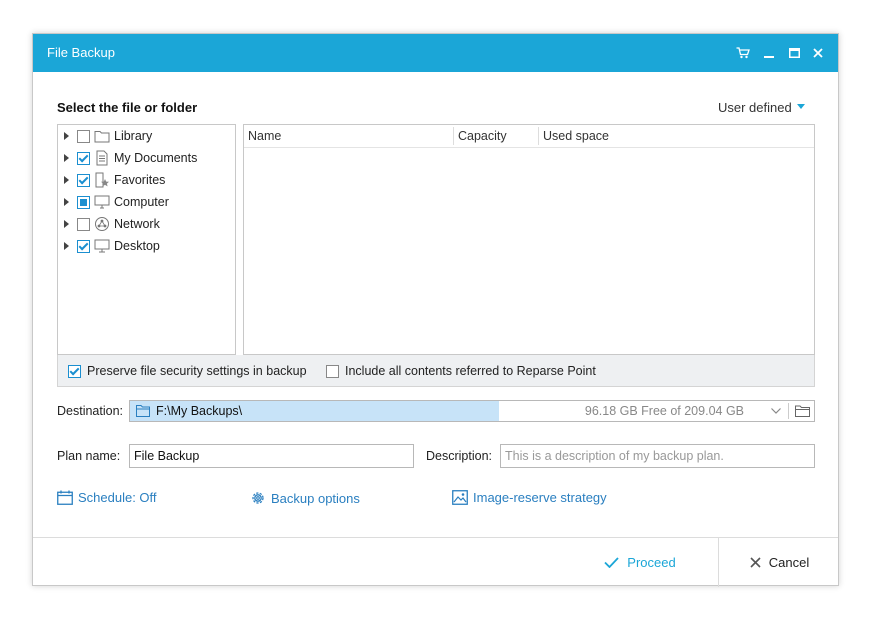  I want to click on file-list-header: Name Capacity Used space, so click(529, 136).